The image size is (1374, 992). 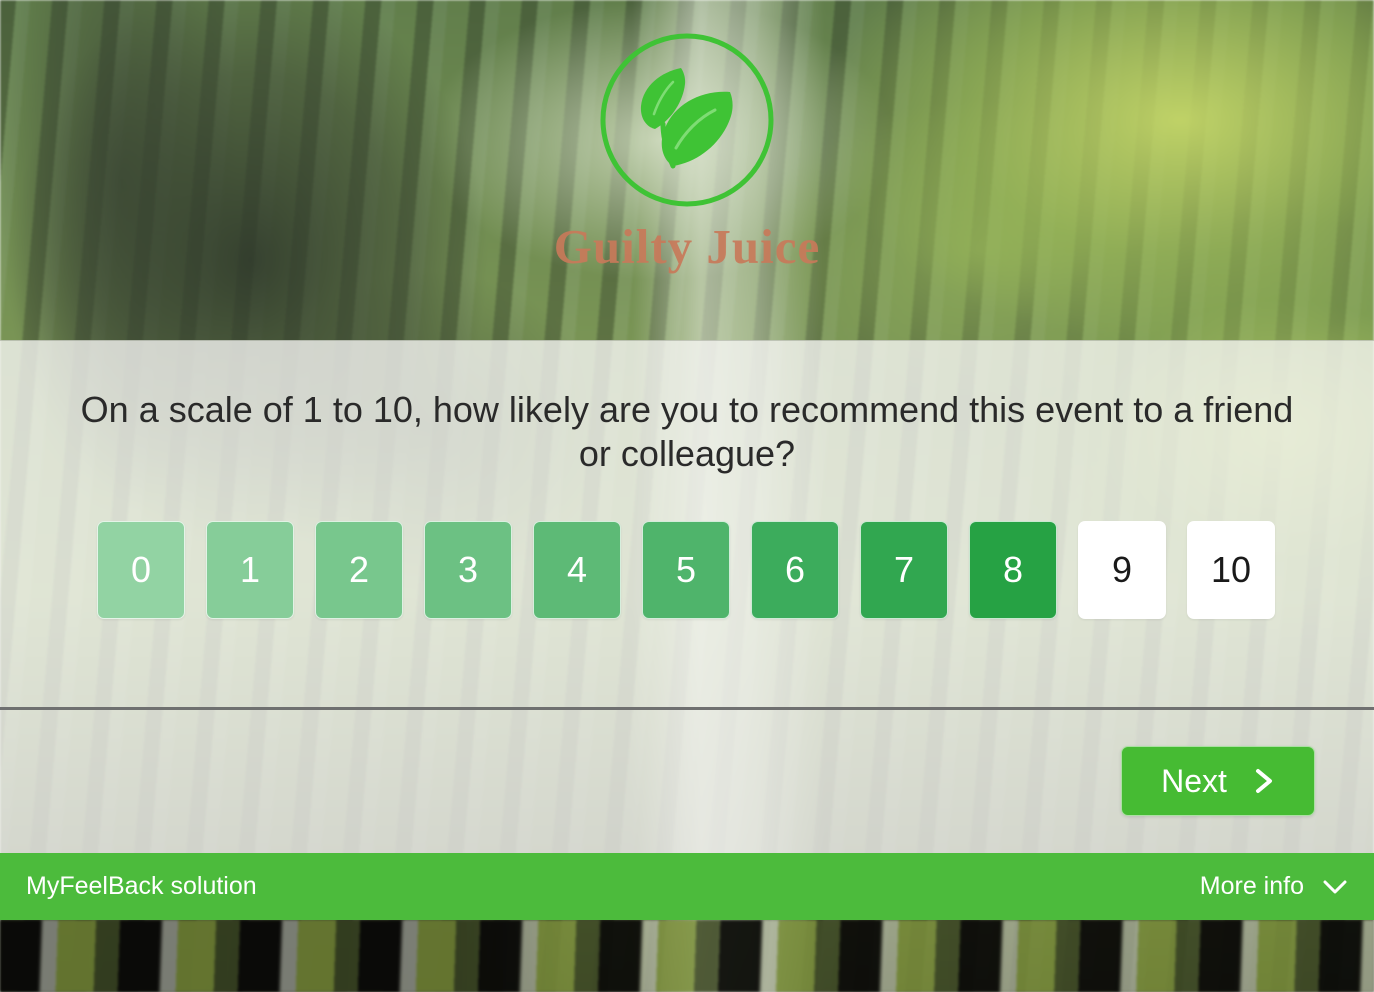 I want to click on scale-option-label: 5, so click(x=686, y=569).